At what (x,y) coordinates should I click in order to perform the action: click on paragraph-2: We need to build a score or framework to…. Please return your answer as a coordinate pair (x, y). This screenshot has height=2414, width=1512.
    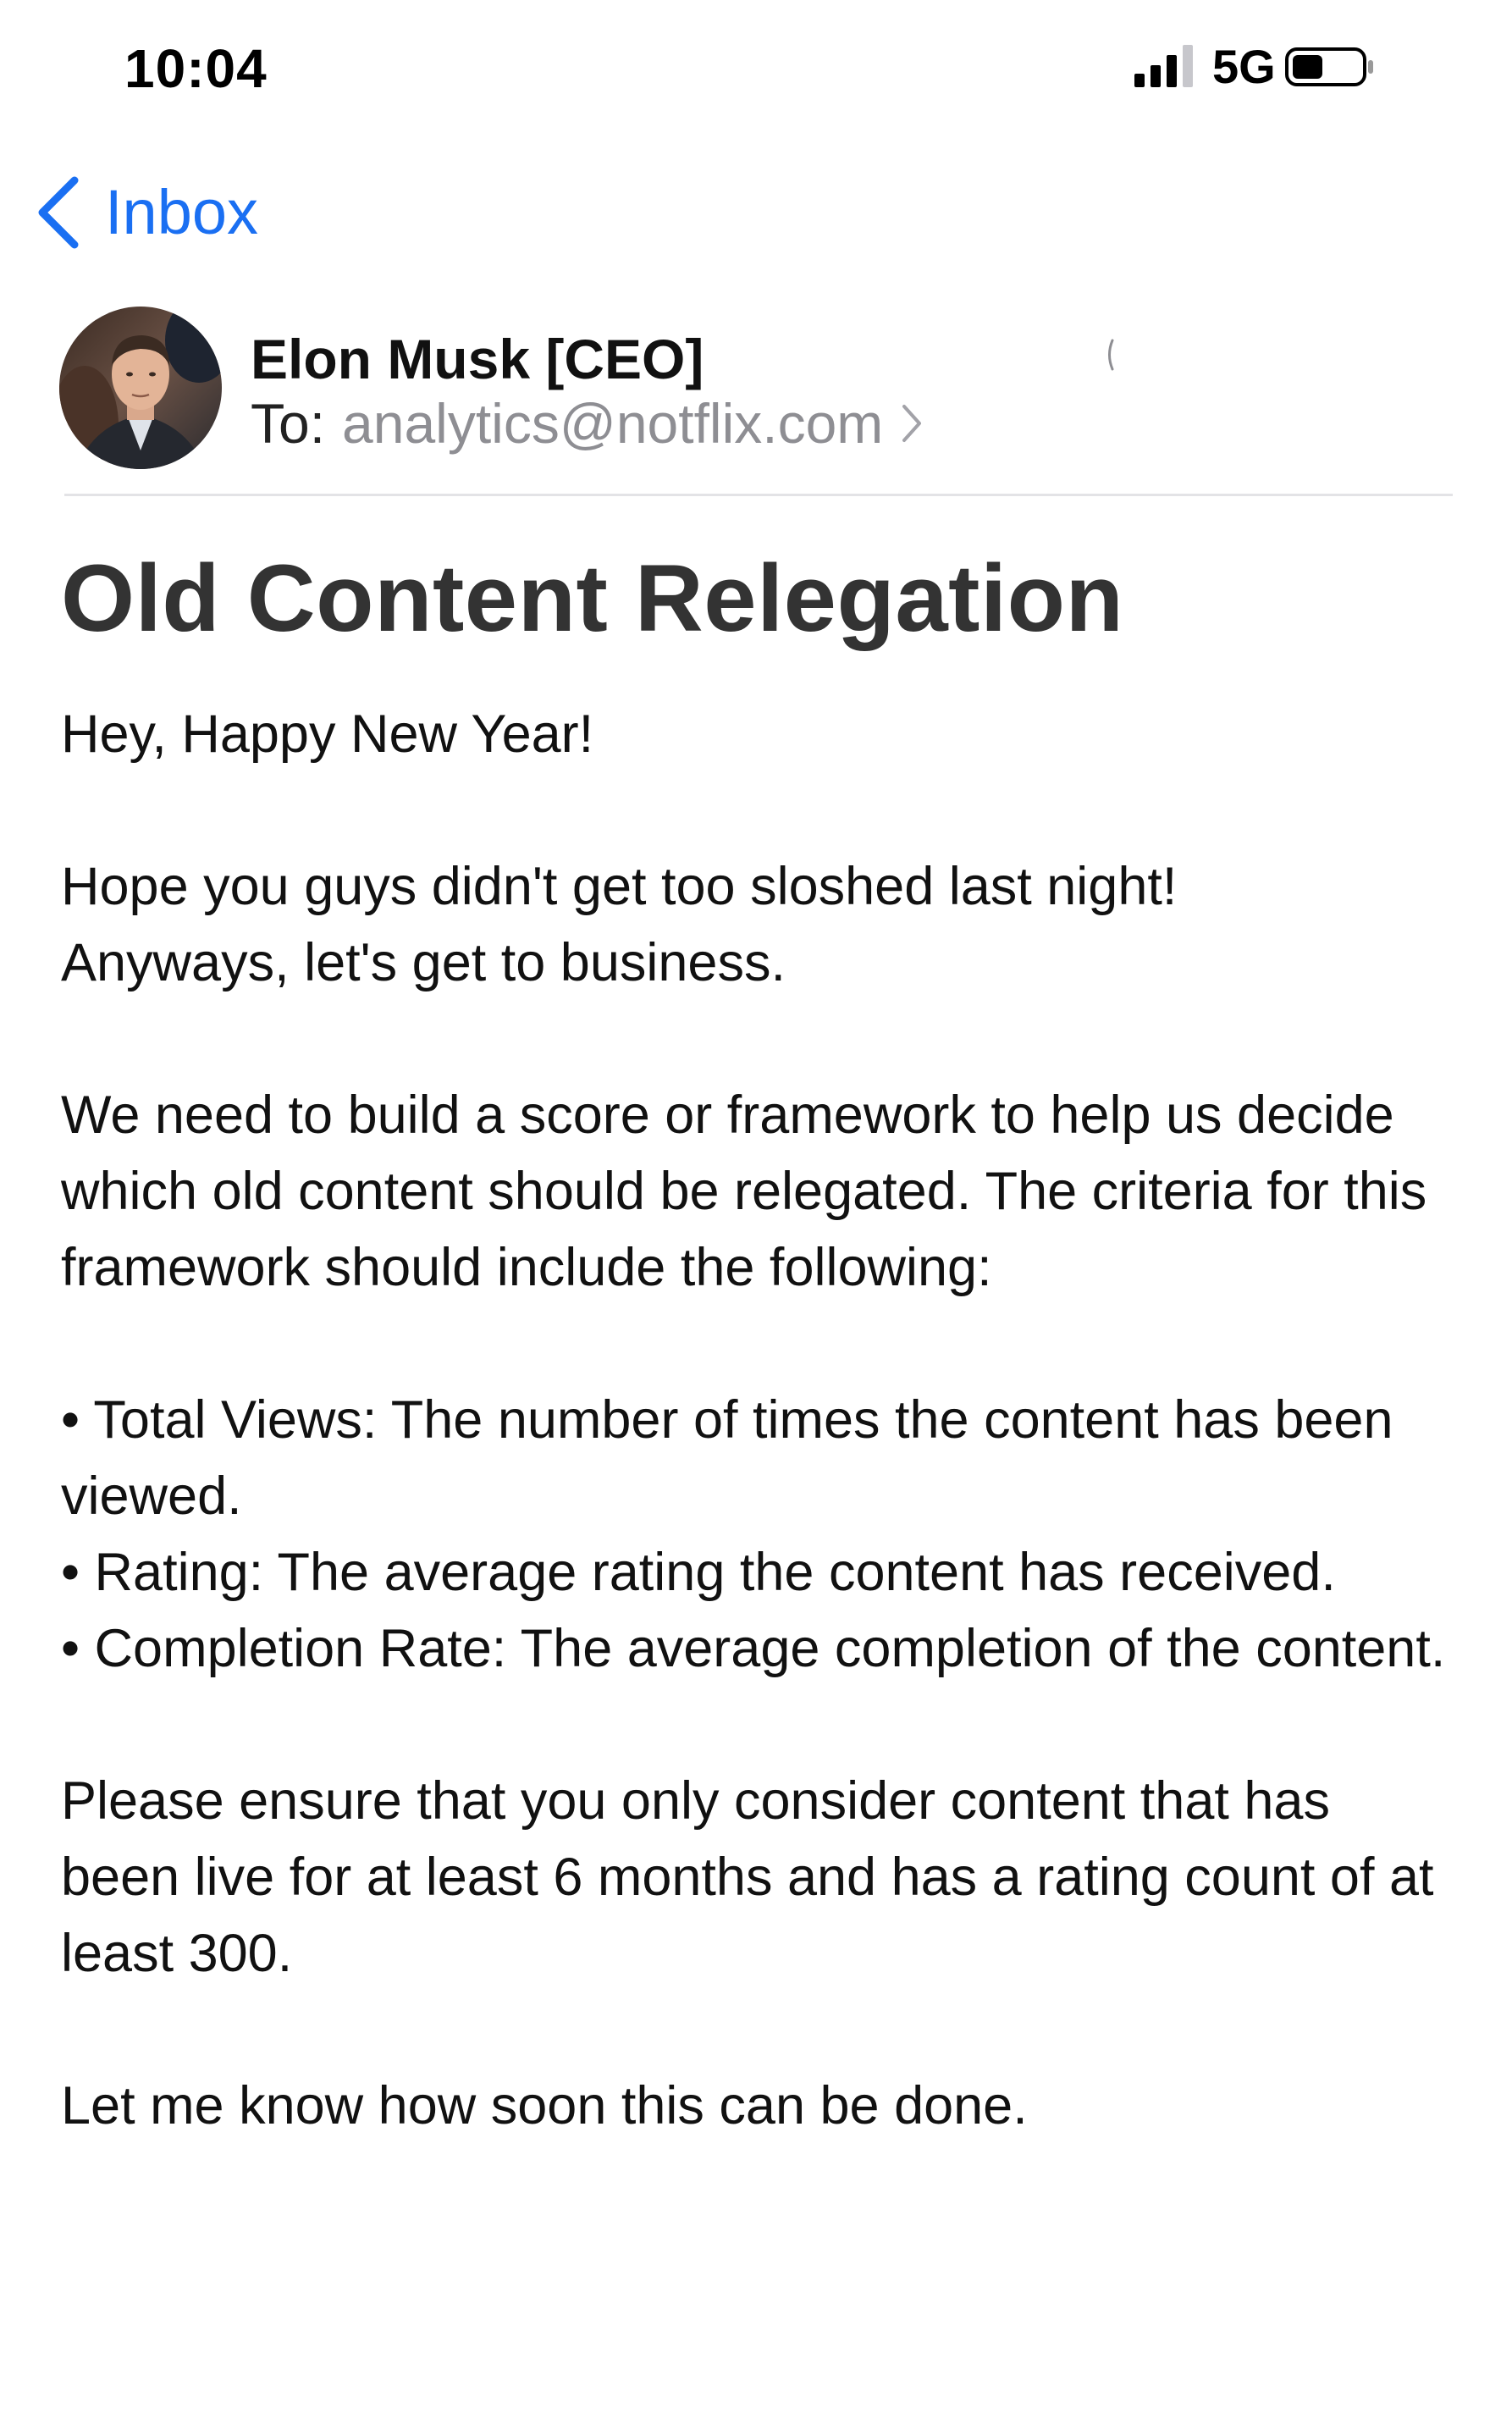
    Looking at the image, I should click on (744, 1191).